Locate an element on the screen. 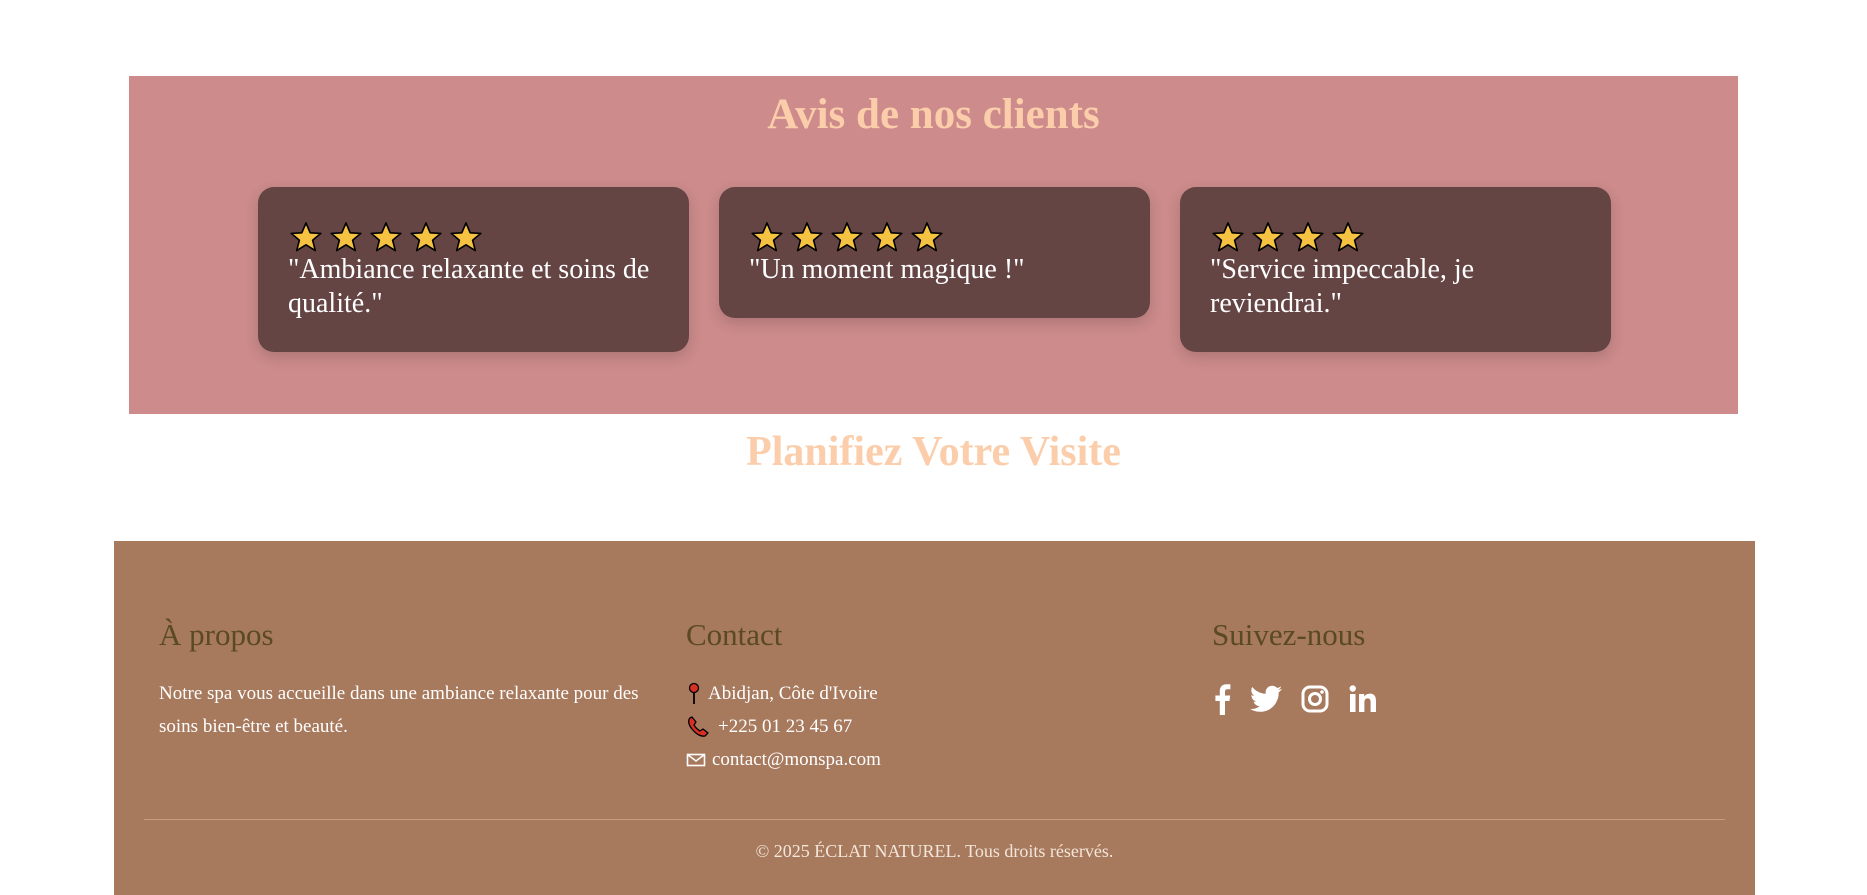 The image size is (1867, 895). instagram-icon is located at coordinates (1315, 699).